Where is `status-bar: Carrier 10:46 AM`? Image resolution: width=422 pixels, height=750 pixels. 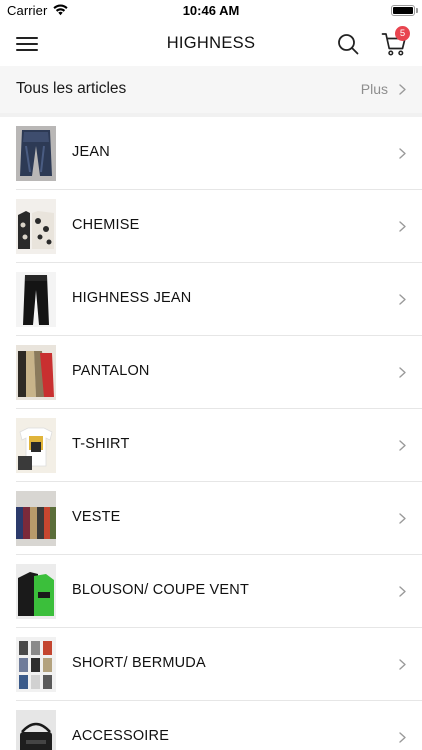
status-bar: Carrier 10:46 AM is located at coordinates (211, 11).